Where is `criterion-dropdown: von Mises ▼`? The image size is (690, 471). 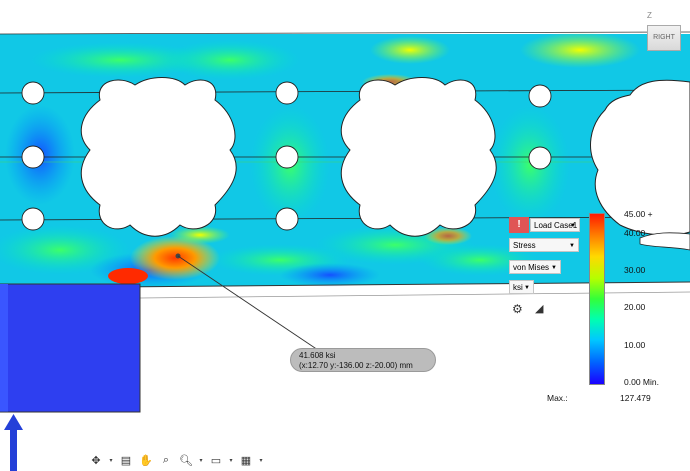
criterion-dropdown: von Mises ▼ is located at coordinates (535, 267).